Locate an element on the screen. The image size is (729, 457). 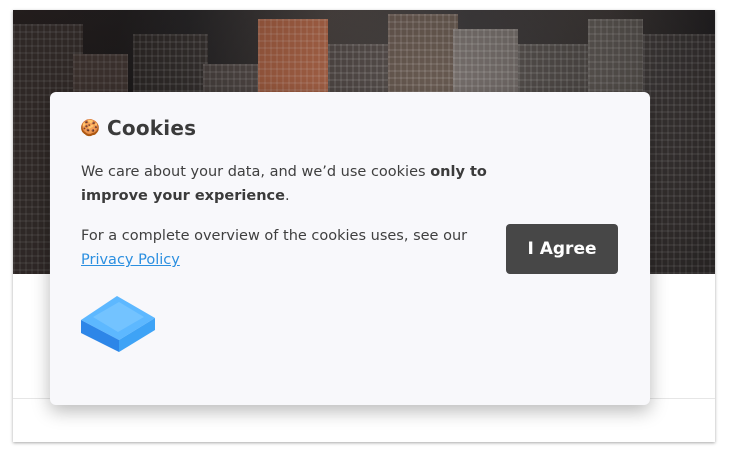
privacy-policy-link: Privacy Policy is located at coordinates (130, 260).